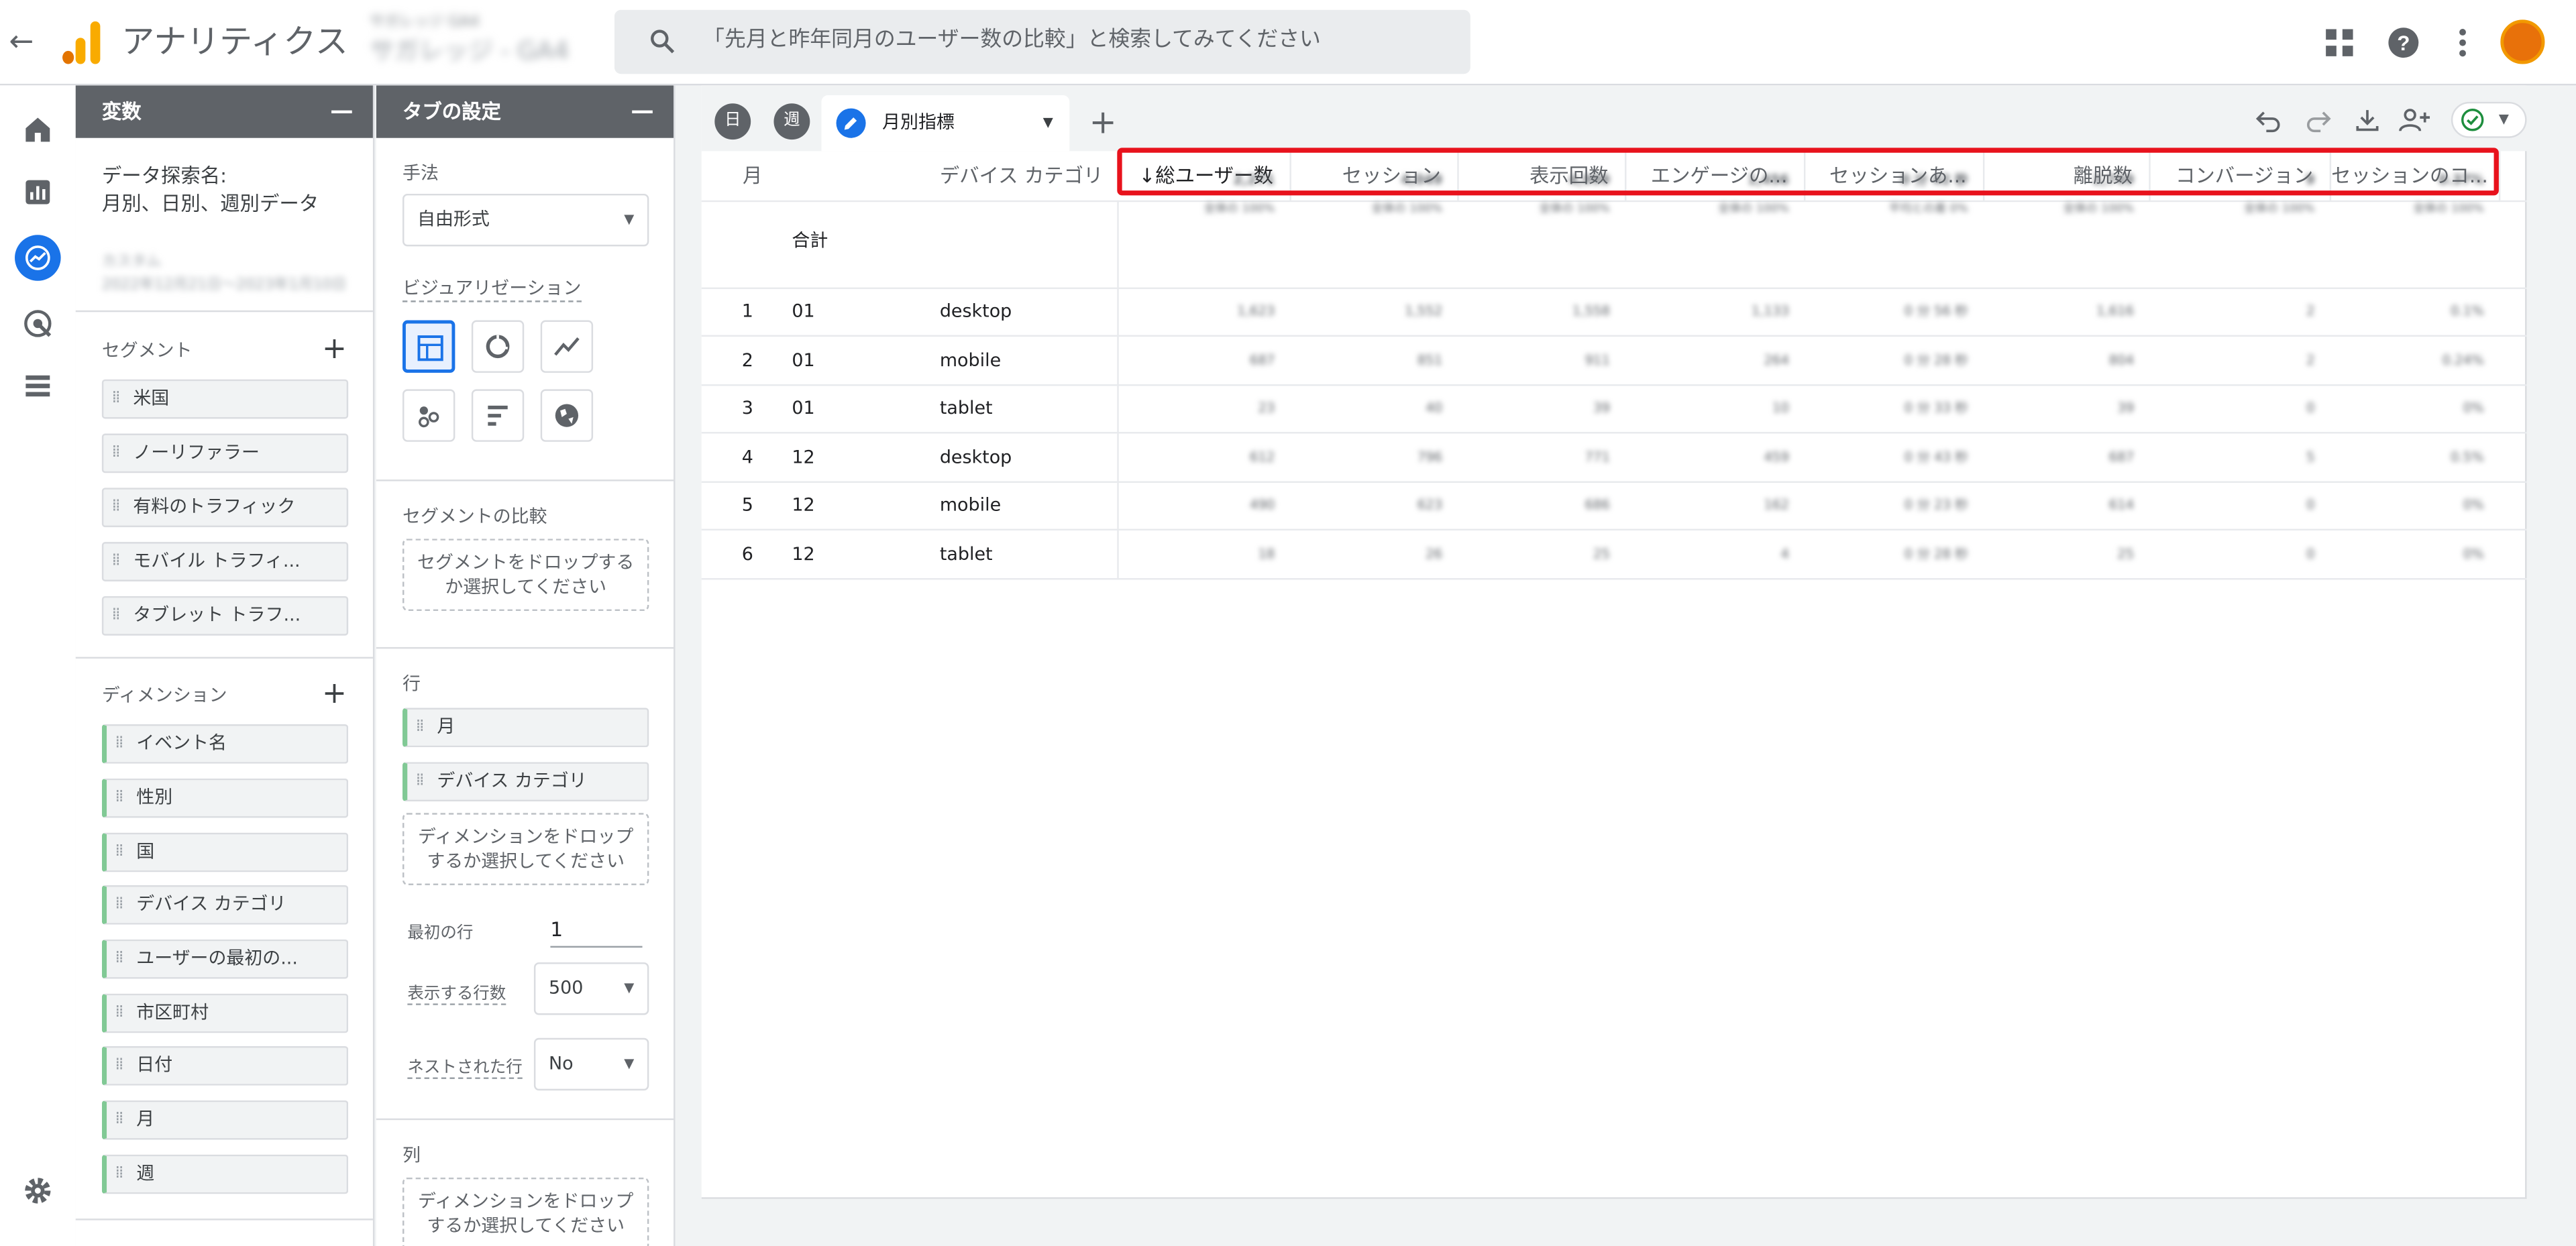 This screenshot has height=1246, width=2576. What do you see at coordinates (37, 130) in the screenshot?
I see `home-icon` at bounding box center [37, 130].